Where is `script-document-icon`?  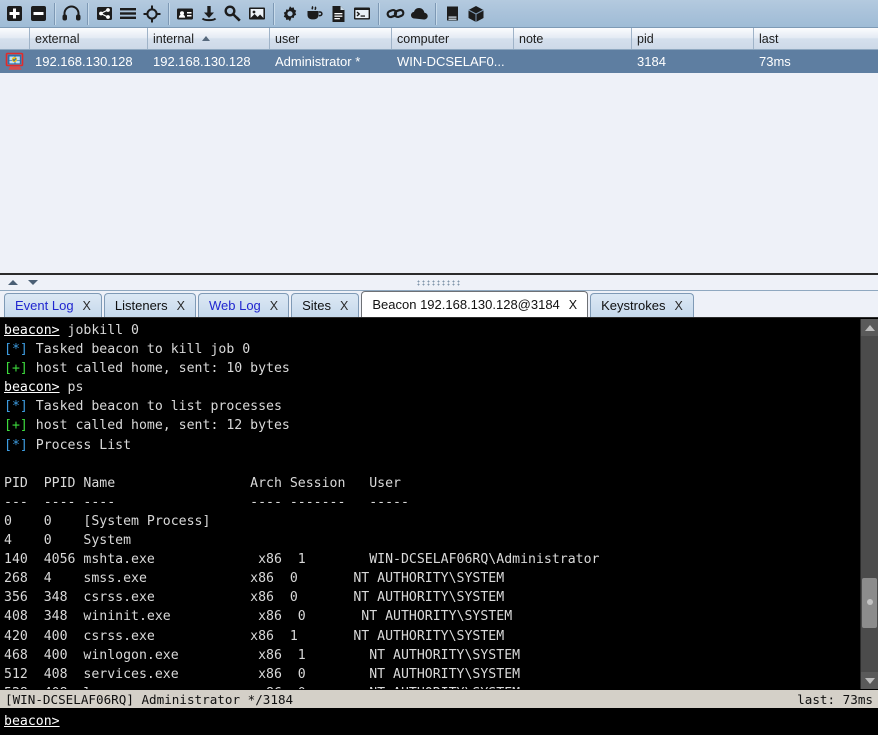 script-document-icon is located at coordinates (338, 14).